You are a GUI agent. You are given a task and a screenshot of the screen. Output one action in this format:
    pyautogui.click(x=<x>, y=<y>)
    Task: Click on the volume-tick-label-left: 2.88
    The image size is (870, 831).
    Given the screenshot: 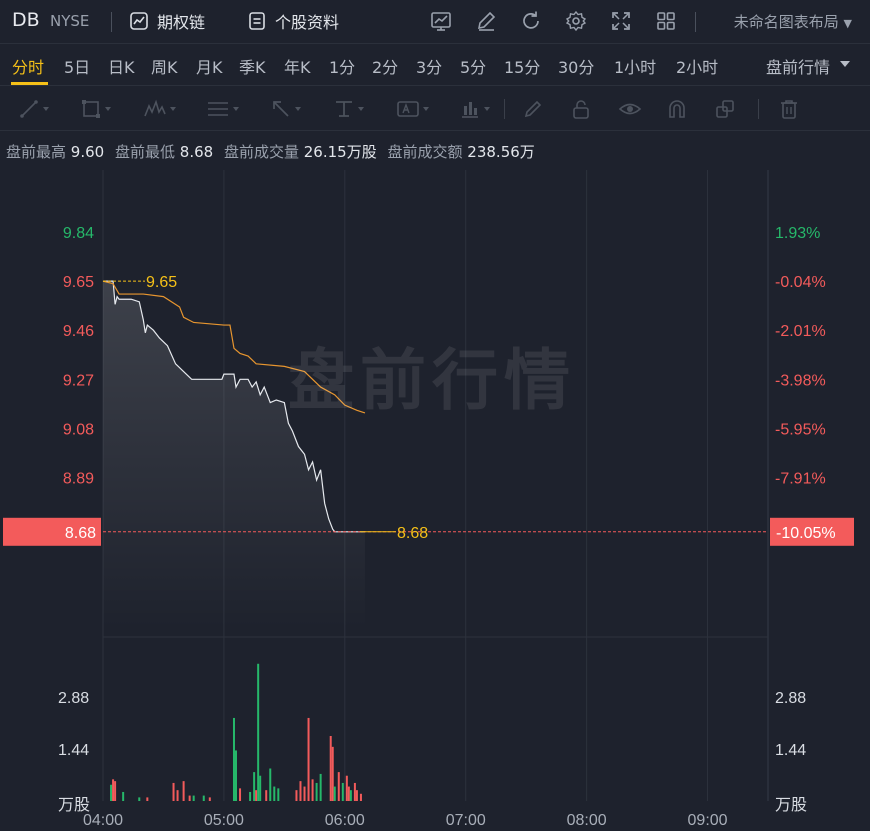 What is the action you would take?
    pyautogui.click(x=73, y=698)
    